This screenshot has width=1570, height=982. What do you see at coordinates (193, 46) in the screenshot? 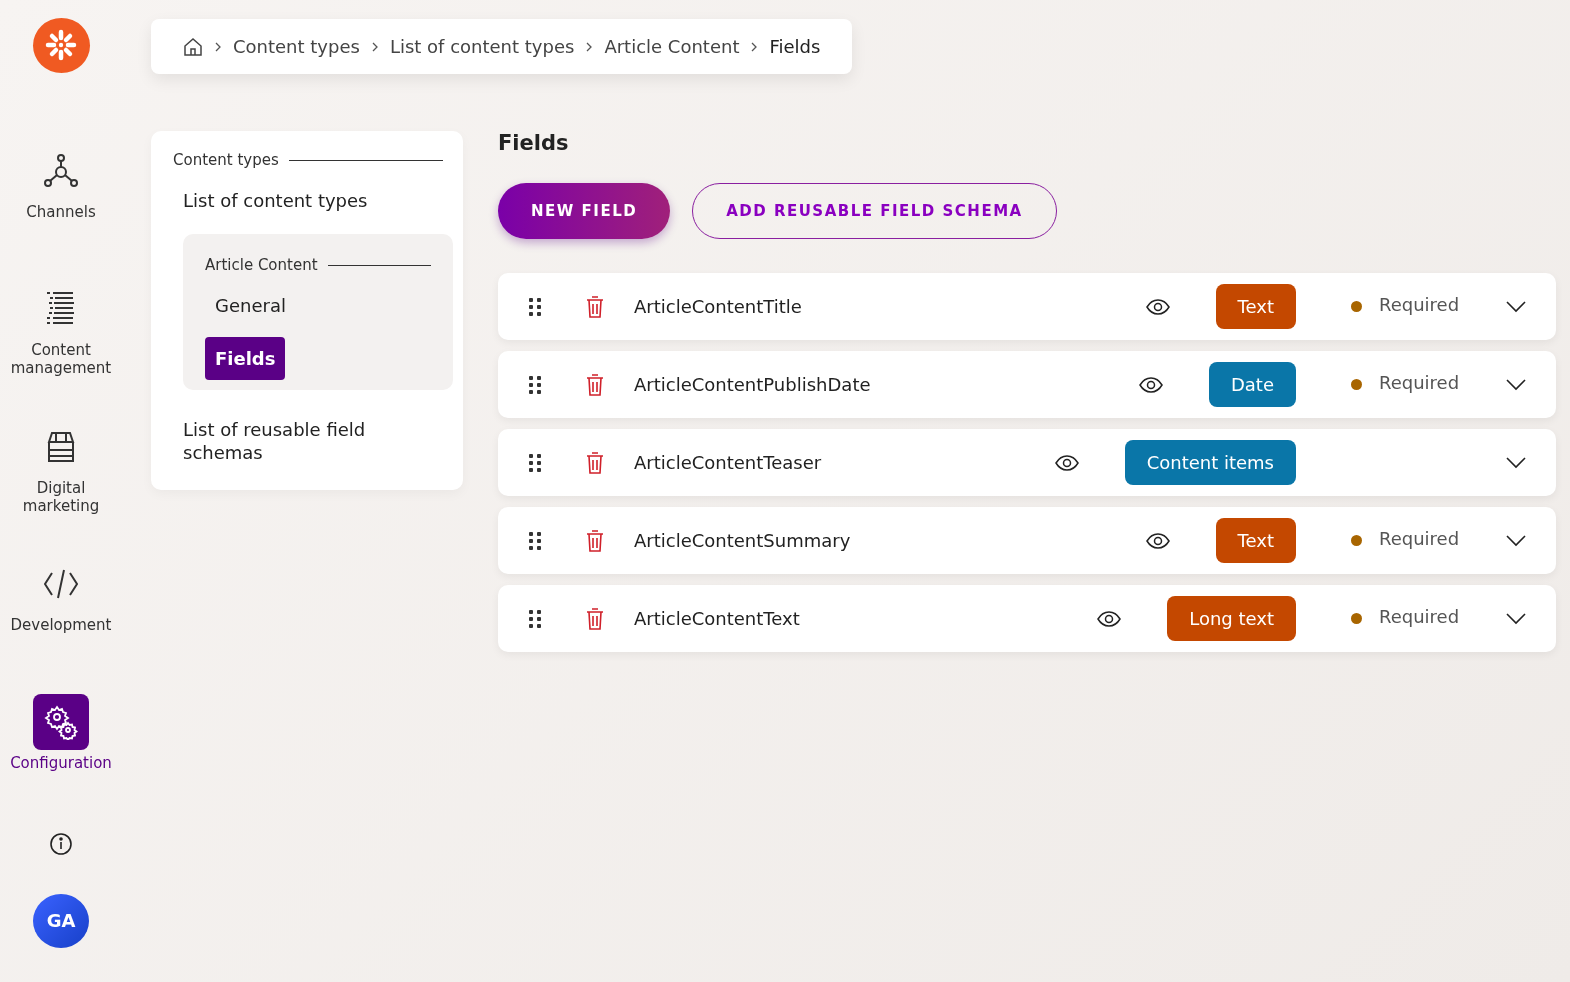
I see `home-icon` at bounding box center [193, 46].